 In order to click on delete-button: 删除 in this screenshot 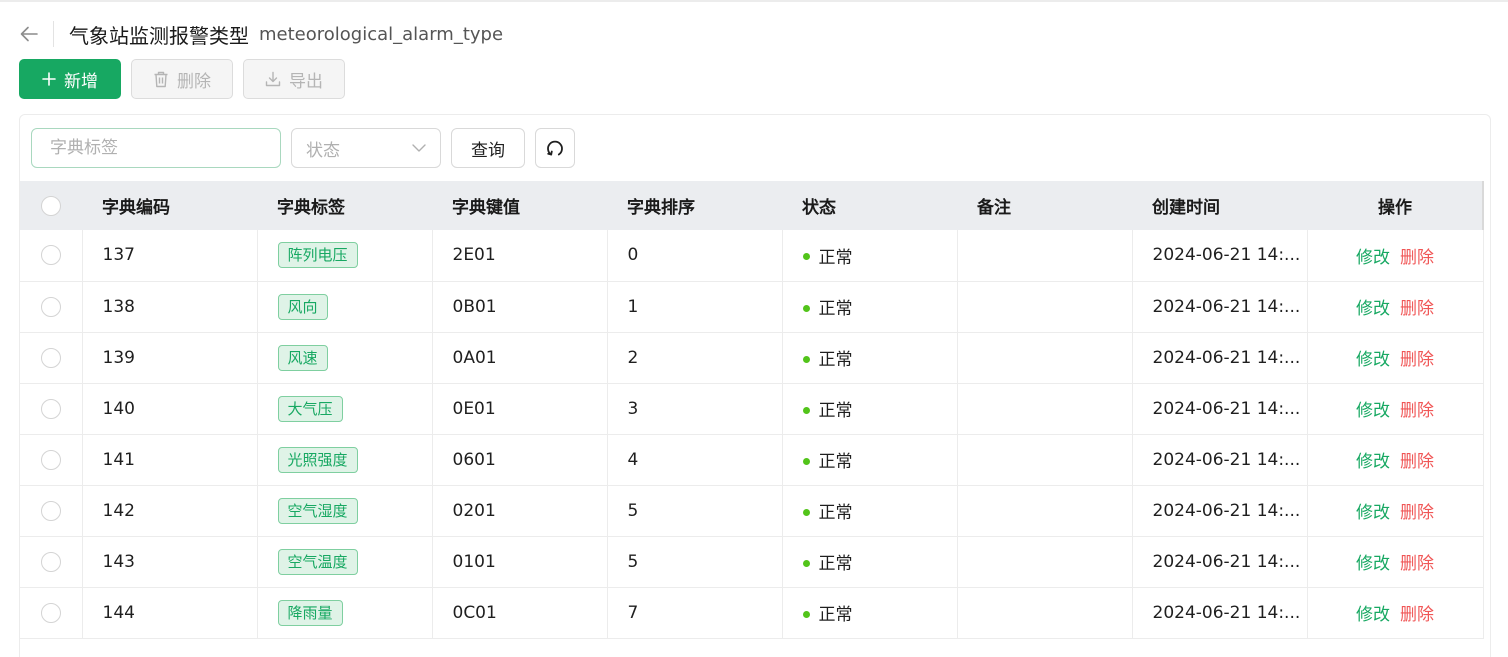, I will do `click(182, 79)`.